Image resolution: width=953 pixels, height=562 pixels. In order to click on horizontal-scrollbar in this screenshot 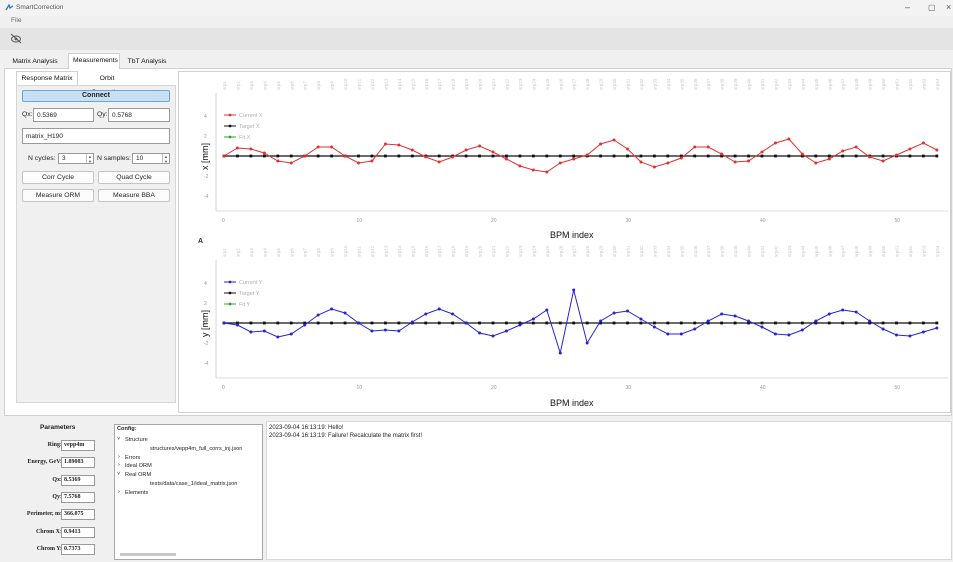, I will do `click(148, 554)`.